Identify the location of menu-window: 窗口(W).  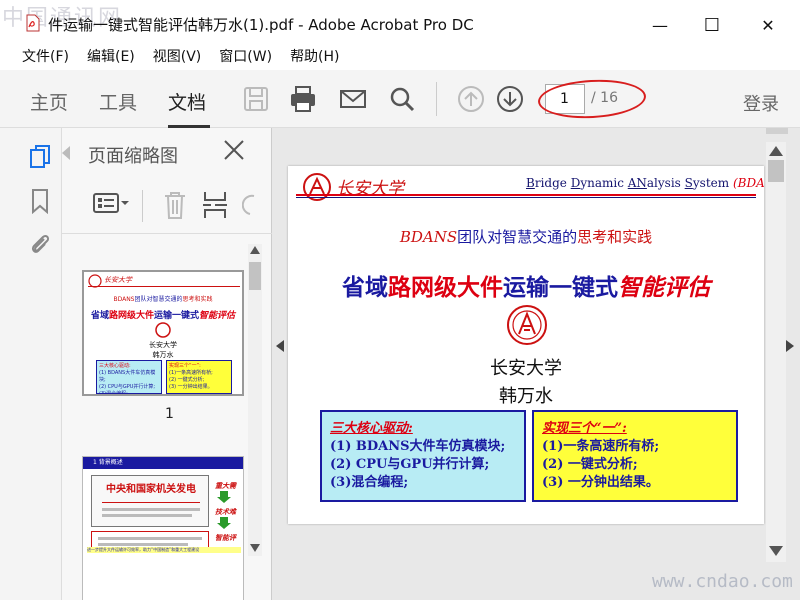
(245, 57).